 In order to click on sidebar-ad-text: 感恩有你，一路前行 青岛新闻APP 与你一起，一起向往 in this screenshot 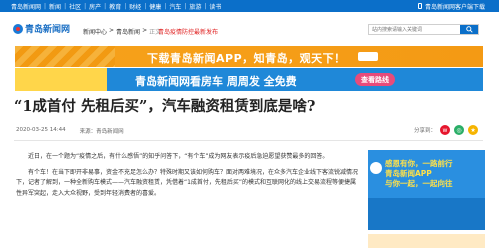, I will do `click(419, 174)`.